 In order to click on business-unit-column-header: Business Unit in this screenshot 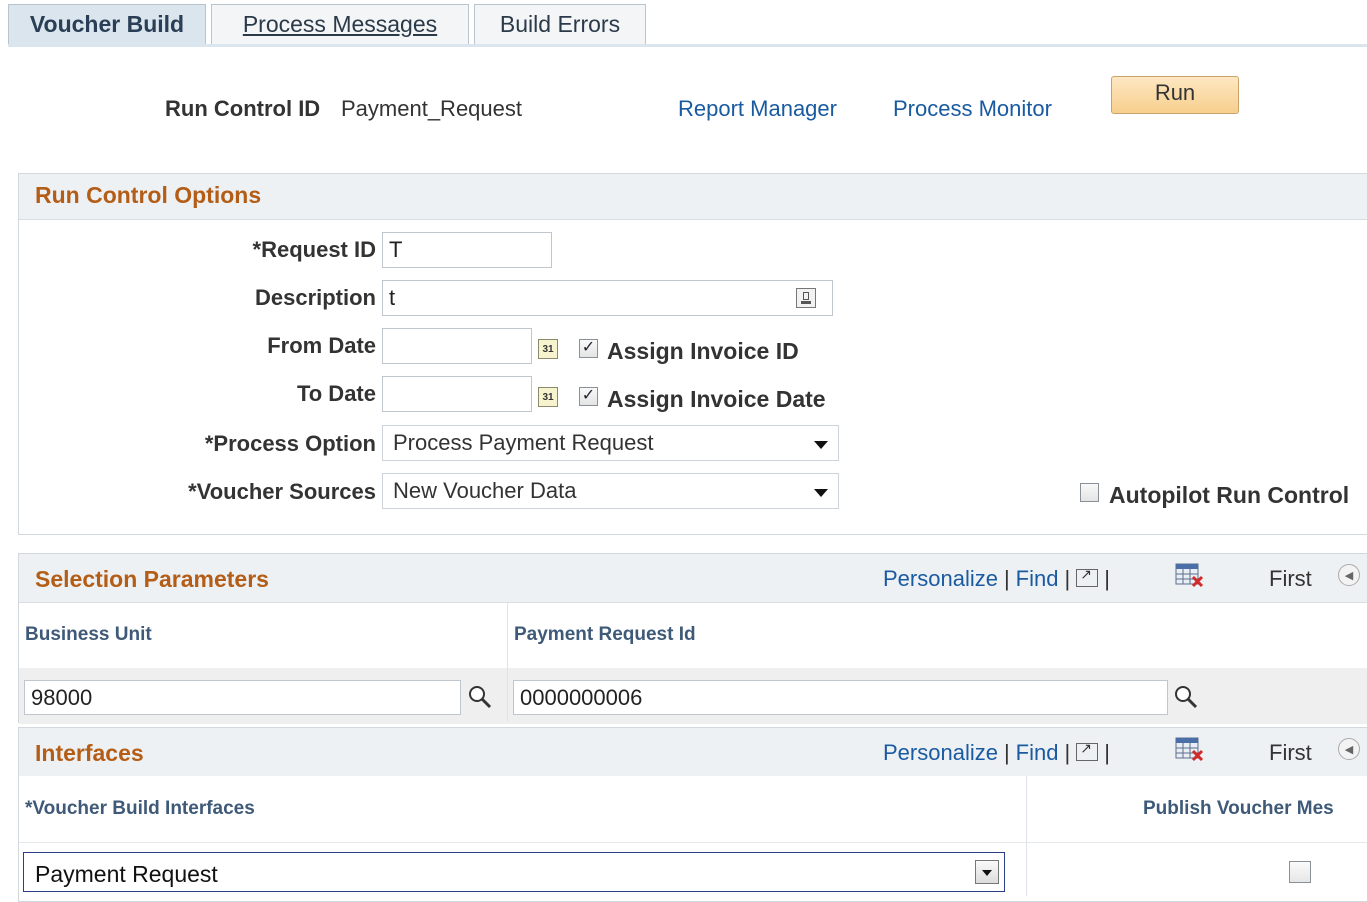, I will do `click(88, 634)`.